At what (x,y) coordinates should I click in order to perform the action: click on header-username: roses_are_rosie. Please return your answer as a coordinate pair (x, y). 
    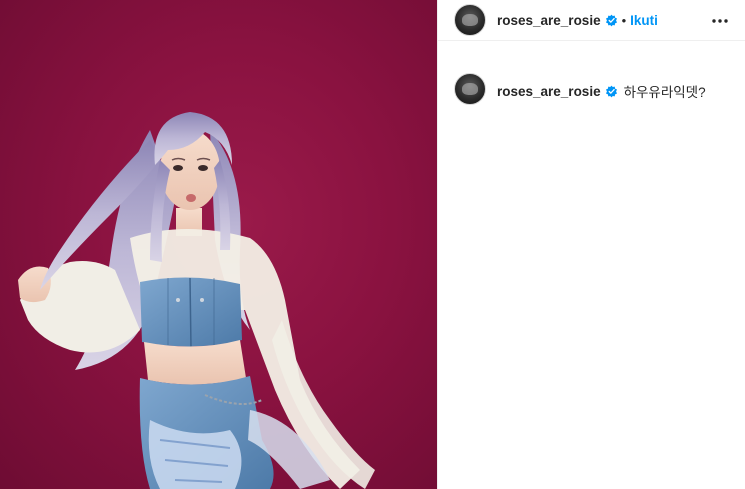
    Looking at the image, I should click on (549, 20).